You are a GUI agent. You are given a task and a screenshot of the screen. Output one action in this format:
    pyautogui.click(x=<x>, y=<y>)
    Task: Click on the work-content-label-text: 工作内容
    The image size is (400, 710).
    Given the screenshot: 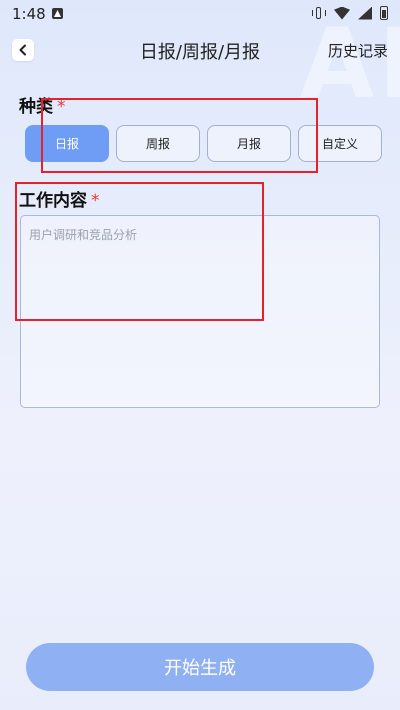 What is the action you would take?
    pyautogui.click(x=53, y=201)
    